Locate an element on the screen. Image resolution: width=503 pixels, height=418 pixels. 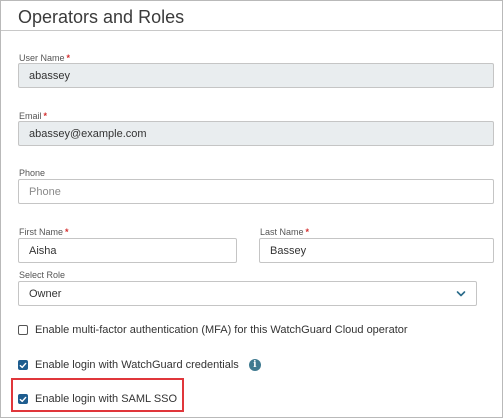
role-label: Select Role is located at coordinates (42, 275).